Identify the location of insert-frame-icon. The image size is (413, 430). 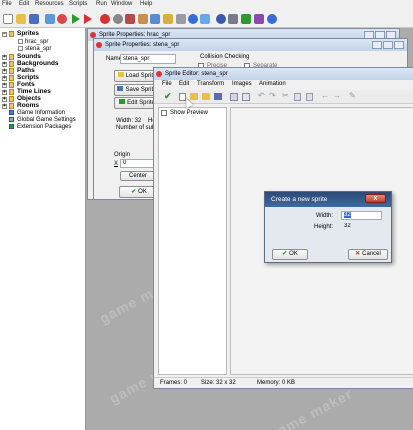
(234, 97).